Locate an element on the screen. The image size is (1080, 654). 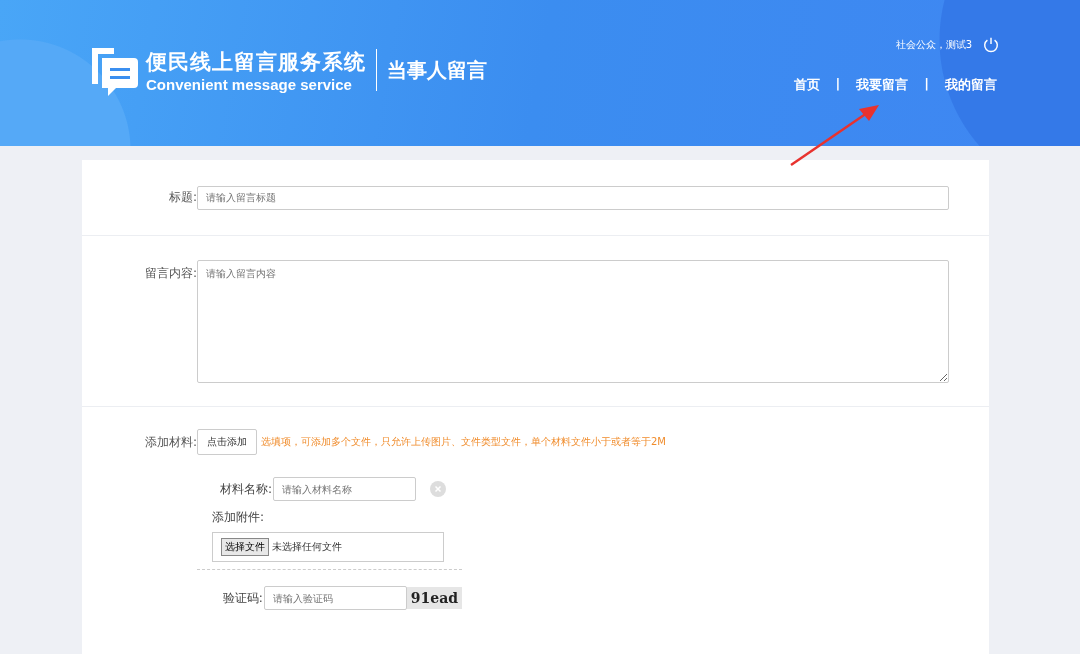
choose-file-button: 选择文件 is located at coordinates (245, 547).